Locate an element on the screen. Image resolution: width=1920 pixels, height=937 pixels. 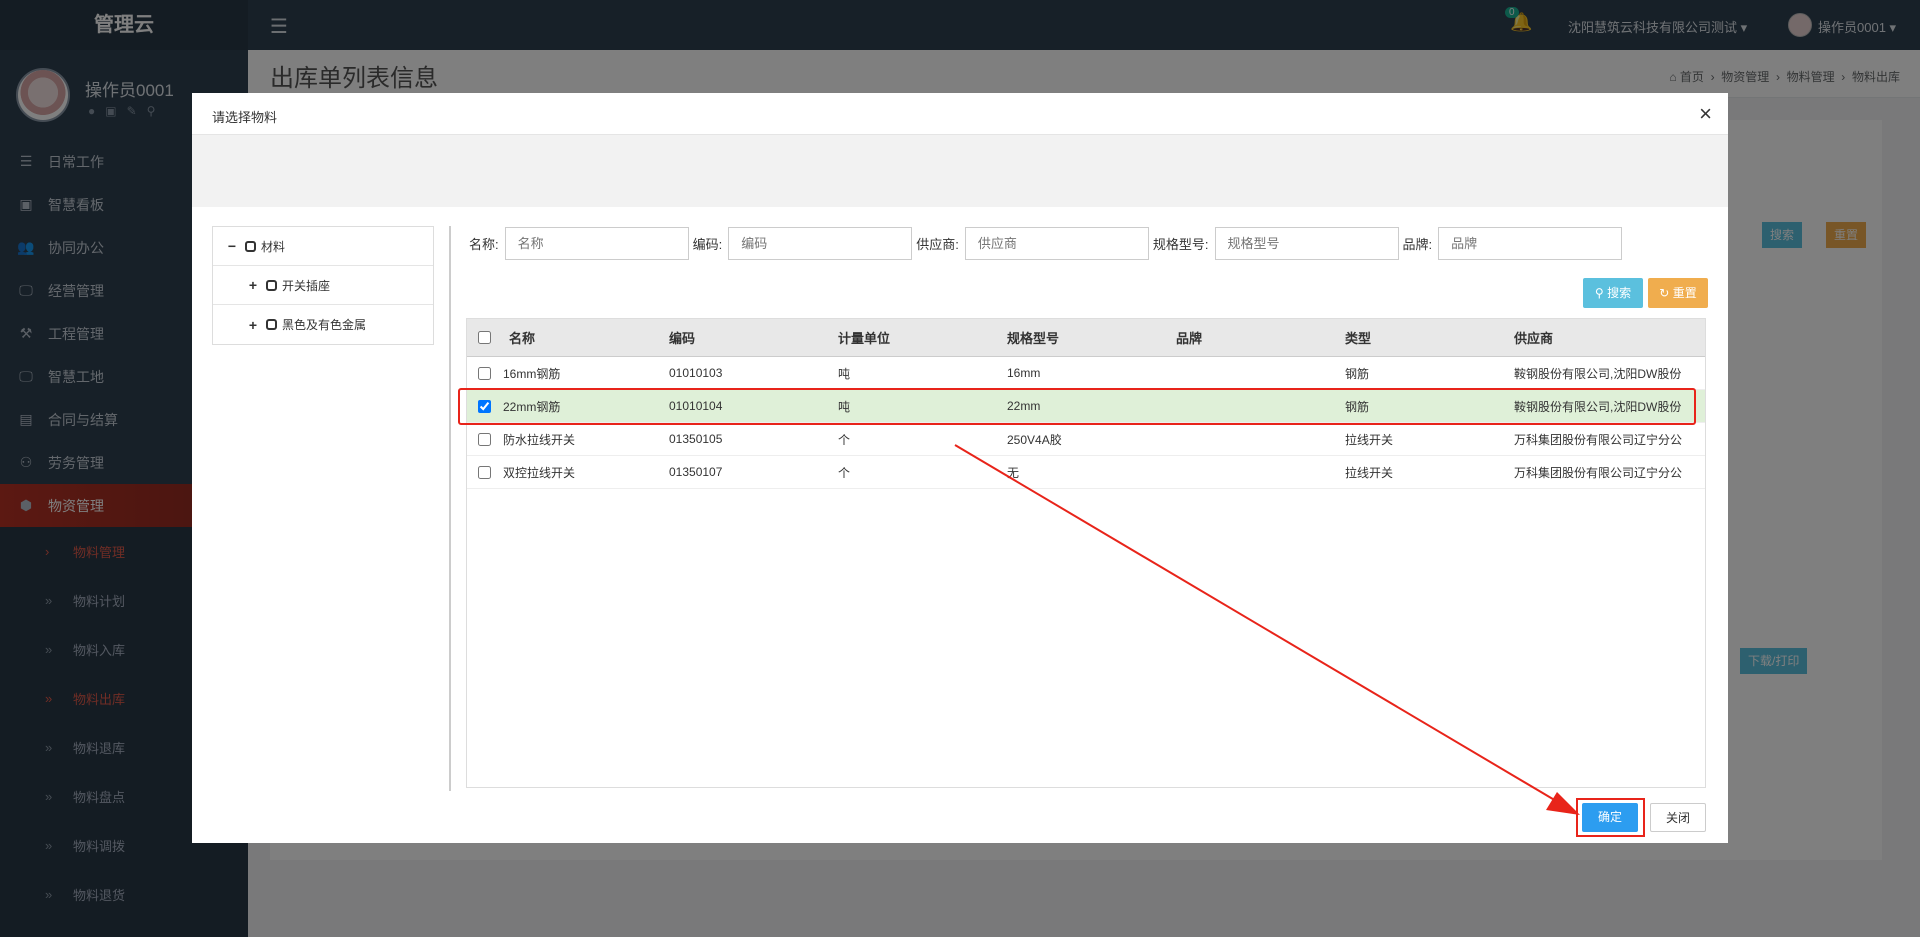
select-all-checkbox is located at coordinates (484, 337).